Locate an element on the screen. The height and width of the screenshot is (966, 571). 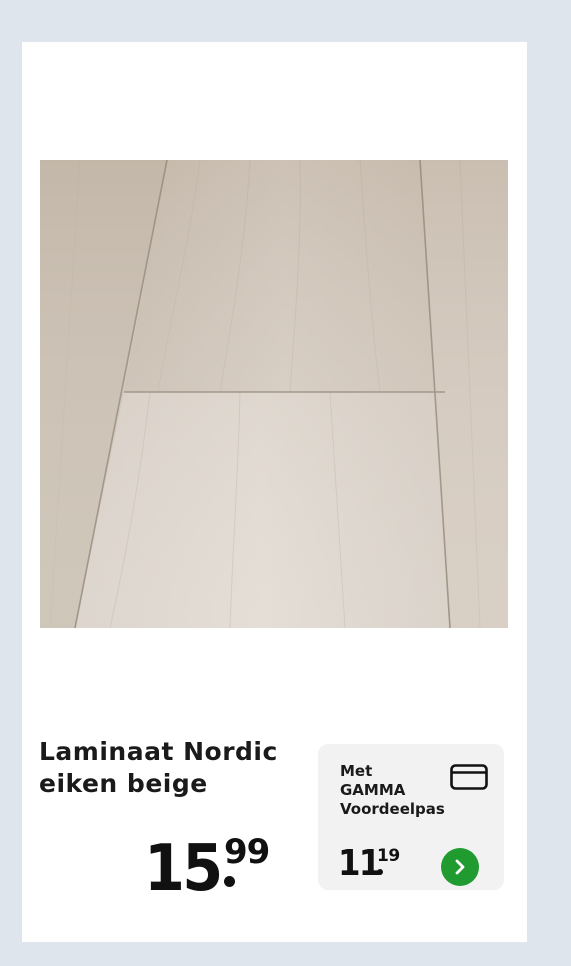
card-icon is located at coordinates (469, 777).